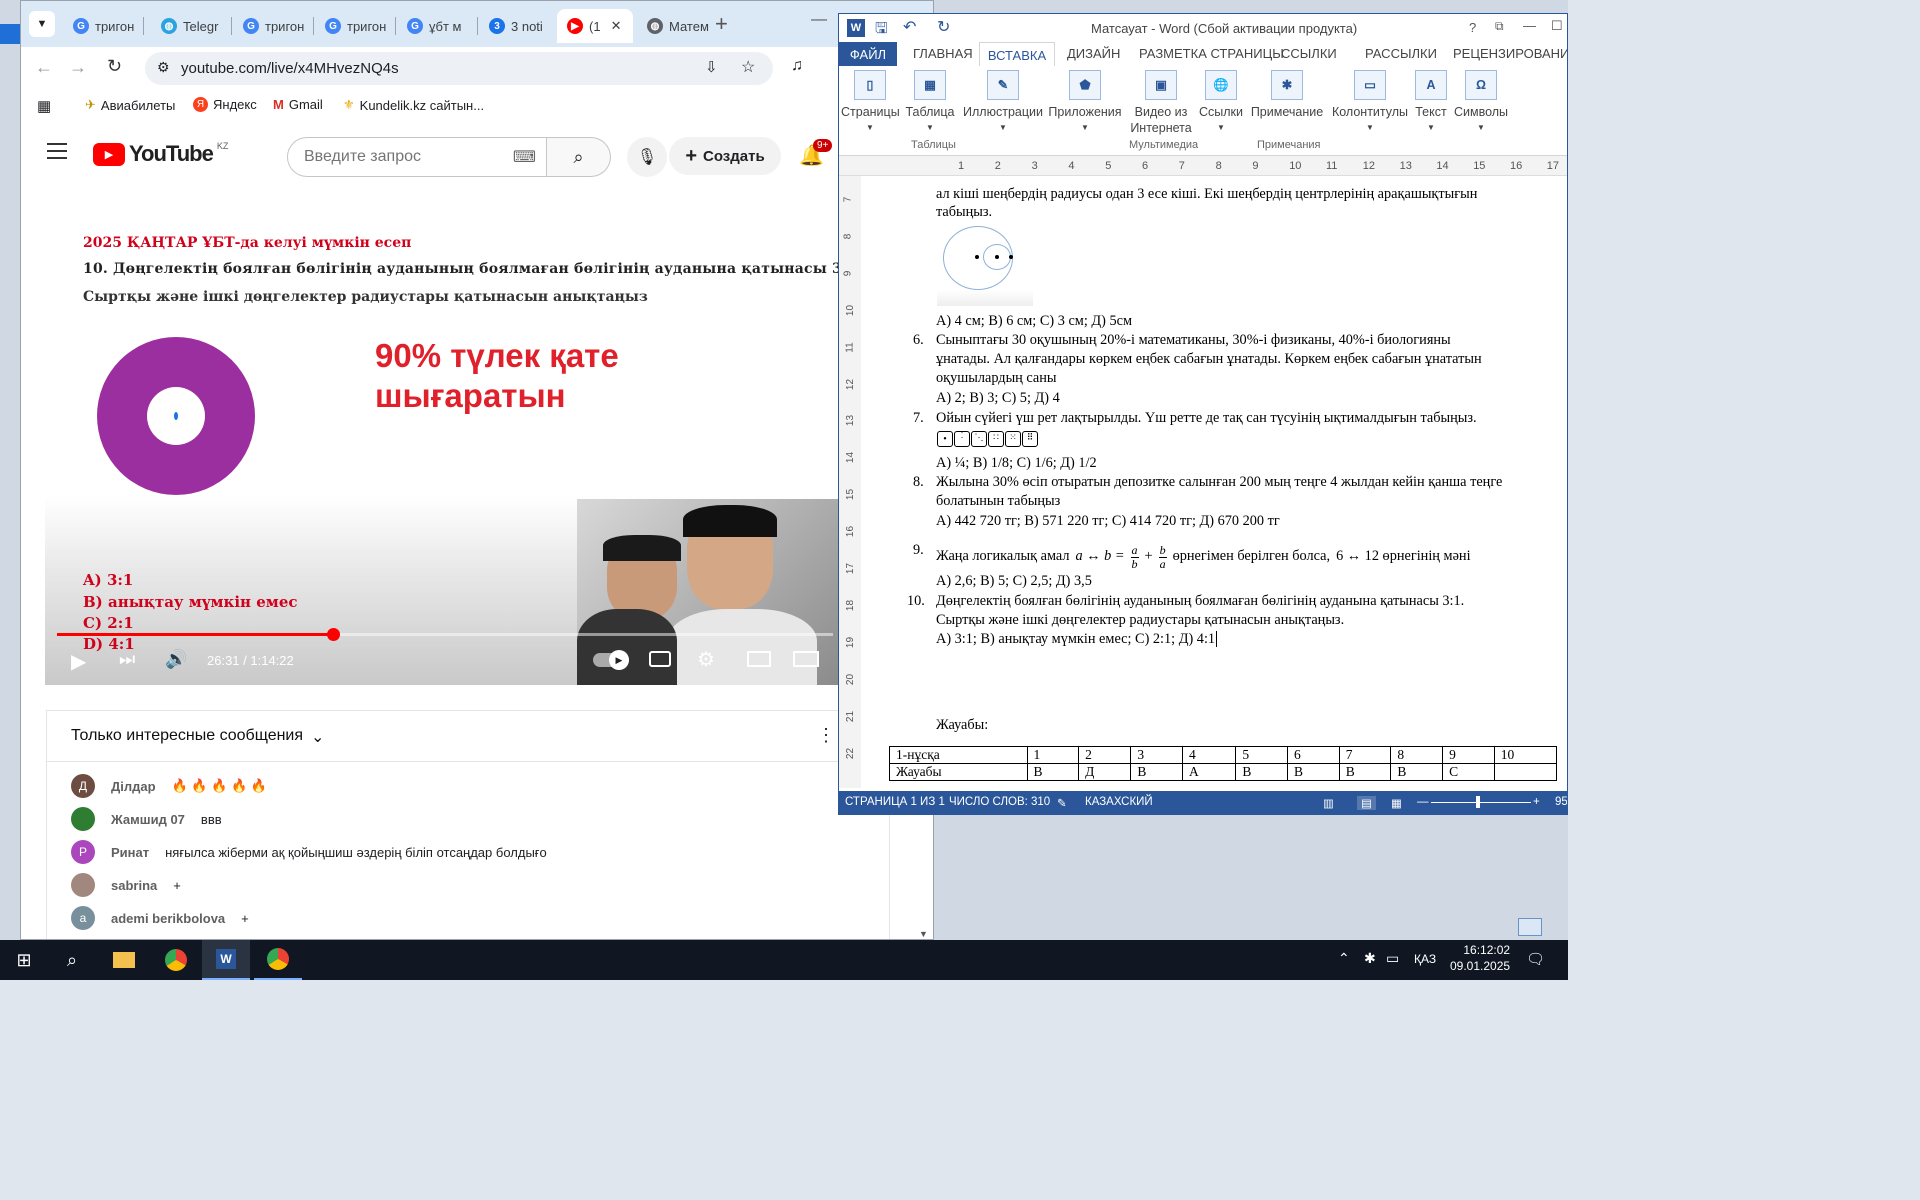 This screenshot has height=1200, width=1920. What do you see at coordinates (943, 27) in the screenshot?
I see `redo-icon: ↻` at bounding box center [943, 27].